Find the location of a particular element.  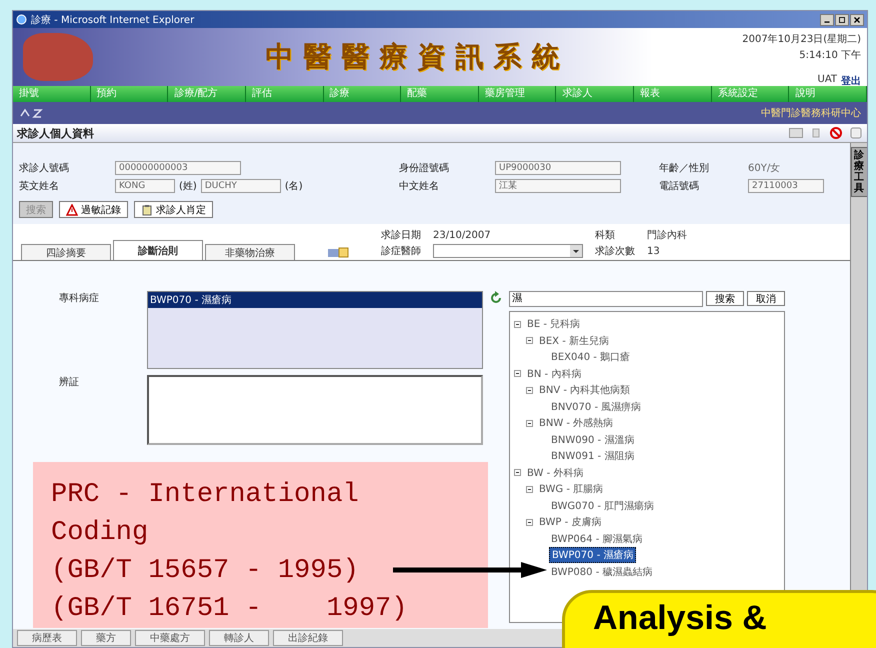

search-field: 濕 is located at coordinates (606, 299).